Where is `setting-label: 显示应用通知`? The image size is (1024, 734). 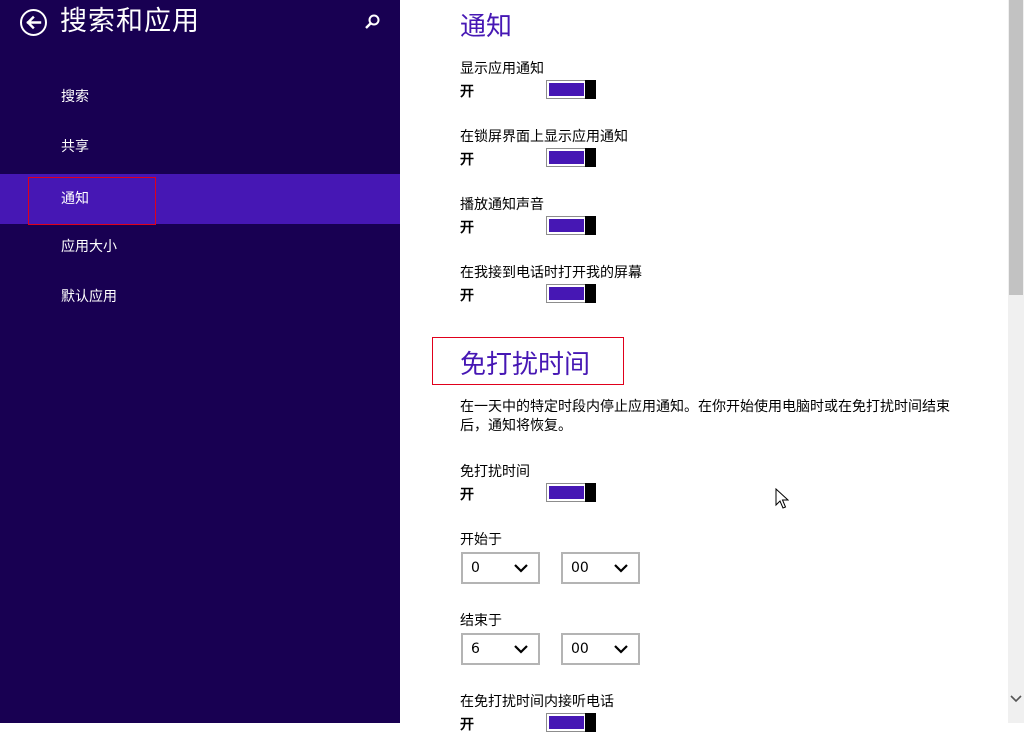 setting-label: 显示应用通知 is located at coordinates (502, 69).